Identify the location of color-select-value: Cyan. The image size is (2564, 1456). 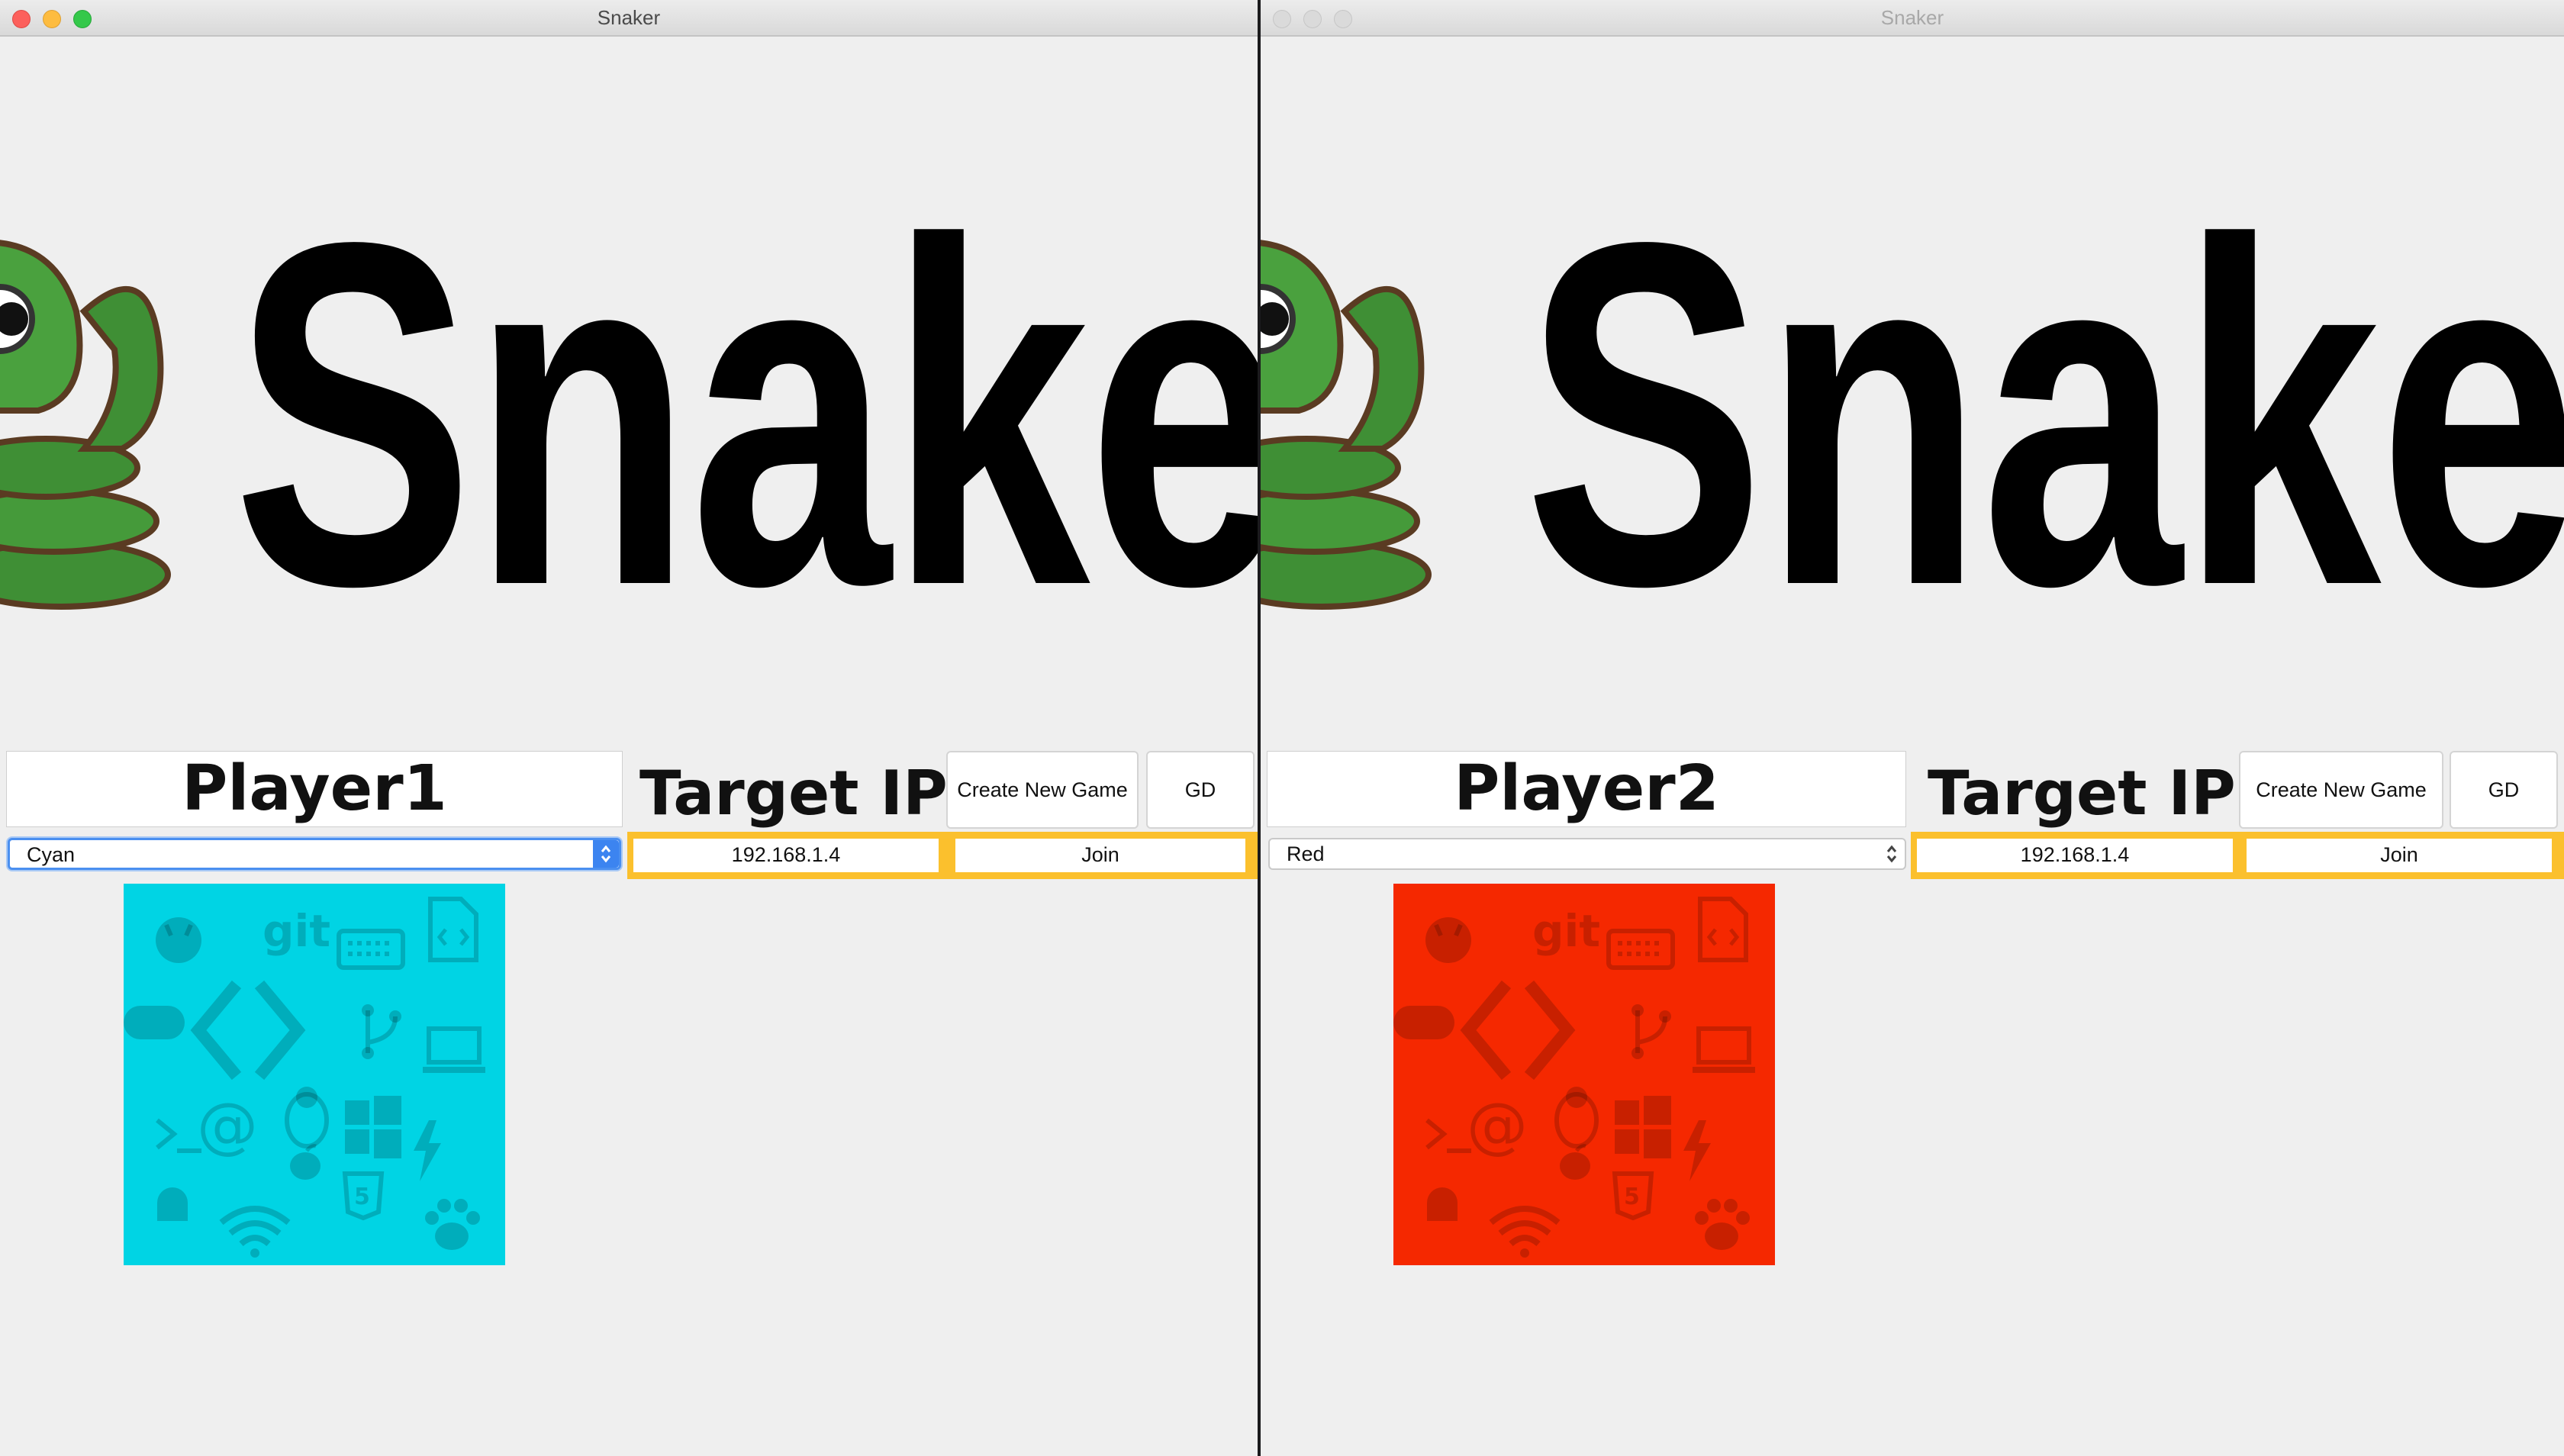
(51, 854).